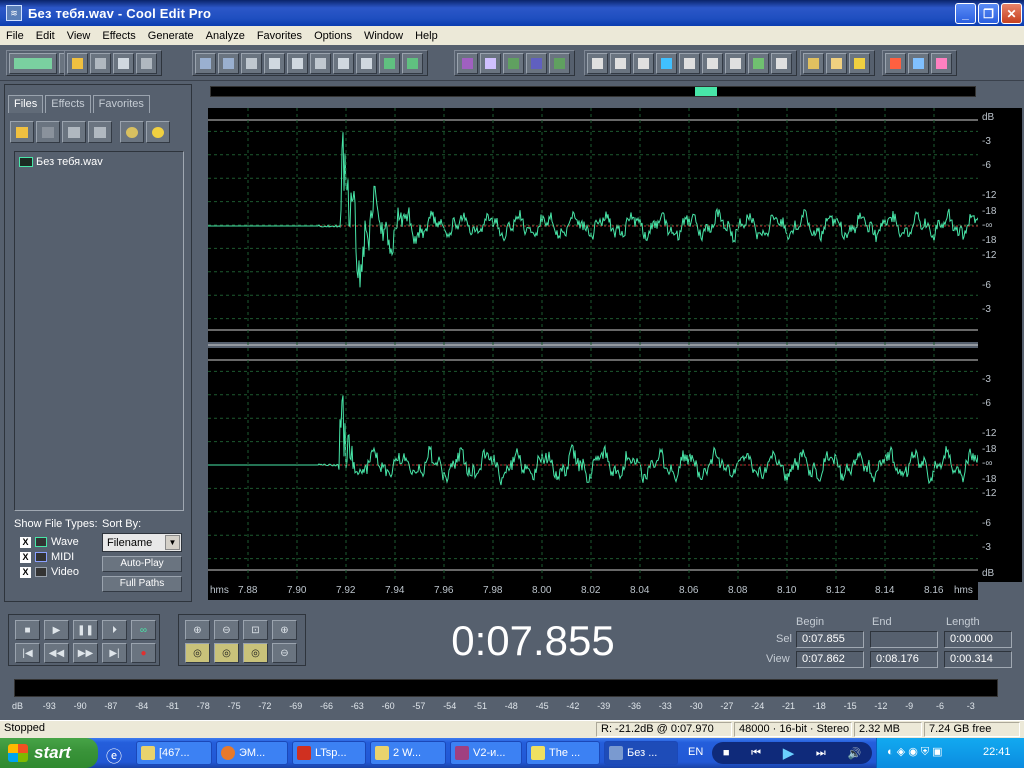 Image resolution: width=1024 pixels, height=768 pixels. Describe the element at coordinates (343, 63) in the screenshot. I see `paste-button` at that location.